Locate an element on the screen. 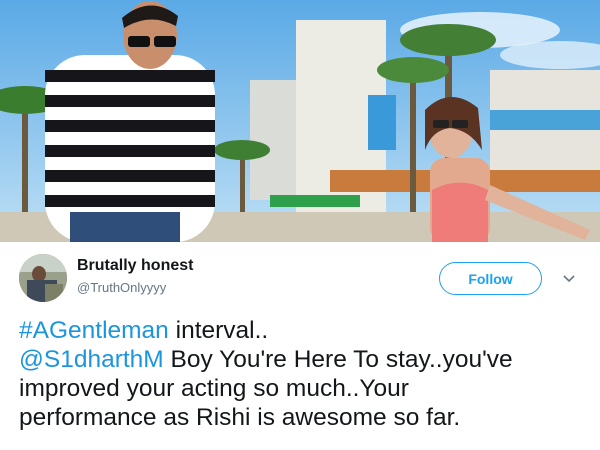 This screenshot has width=600, height=450. display-name: Brutally honest is located at coordinates (135, 266).